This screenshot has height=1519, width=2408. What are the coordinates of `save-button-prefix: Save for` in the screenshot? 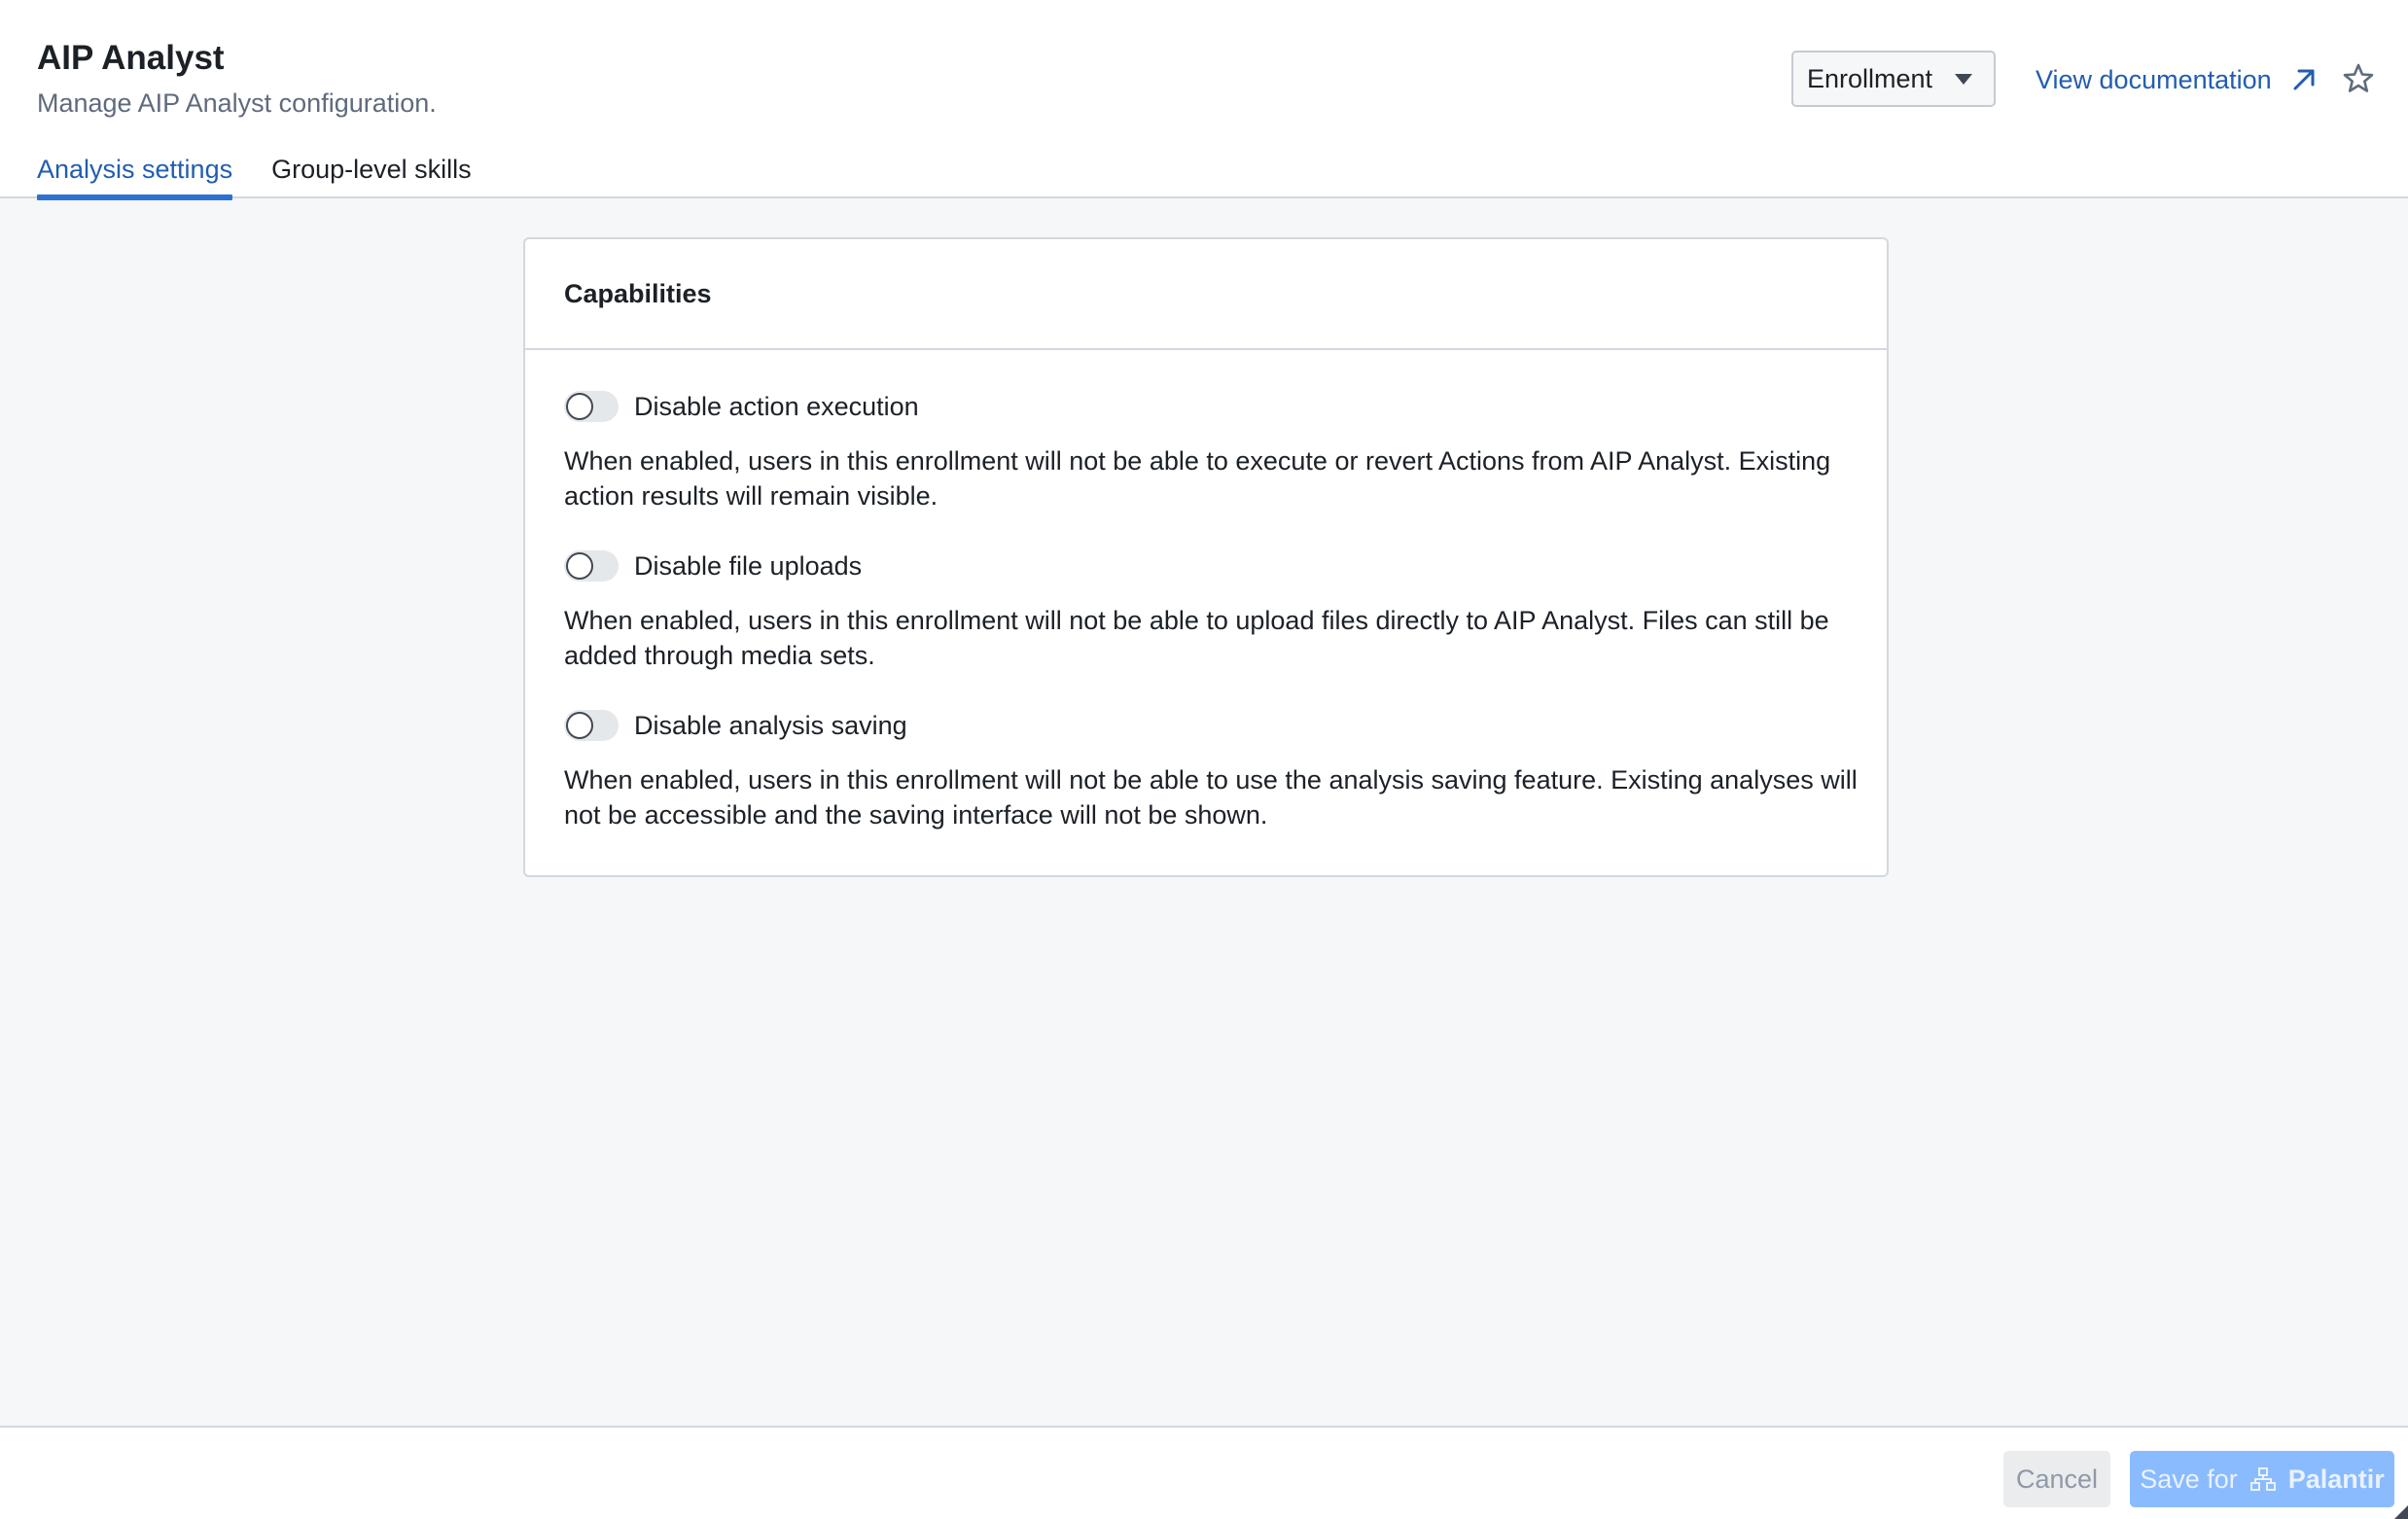 It's located at (2189, 1479).